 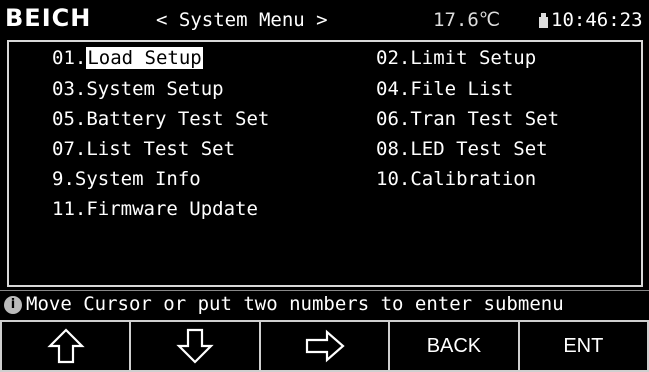 I want to click on temperature-readout: 17.6℃, so click(x=467, y=20).